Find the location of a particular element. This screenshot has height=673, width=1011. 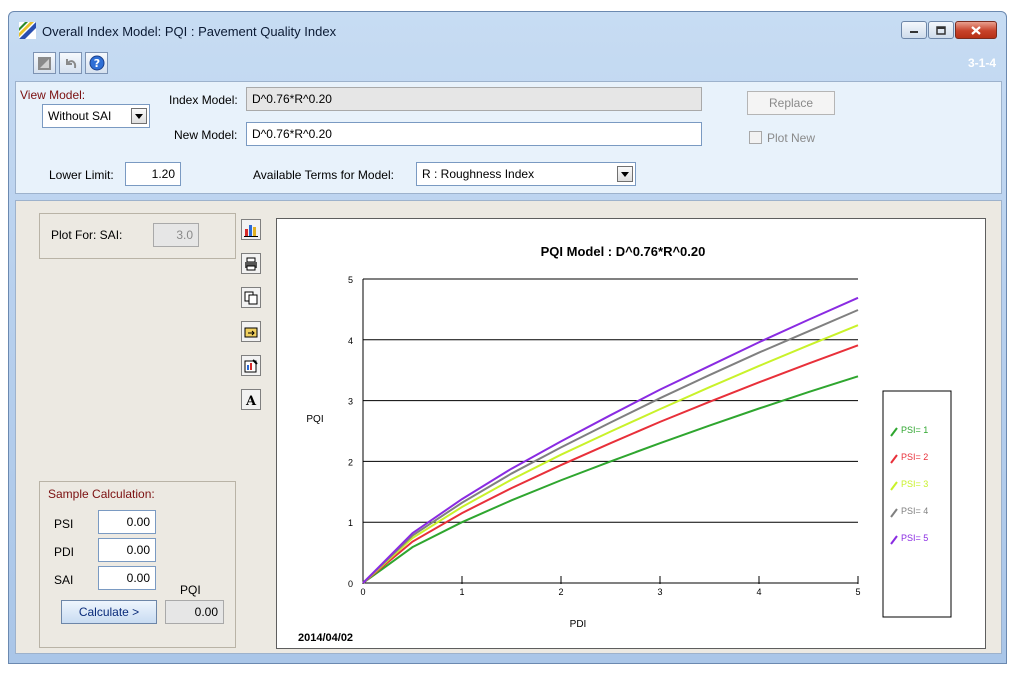

plot-new-checkbox is located at coordinates (755, 137).